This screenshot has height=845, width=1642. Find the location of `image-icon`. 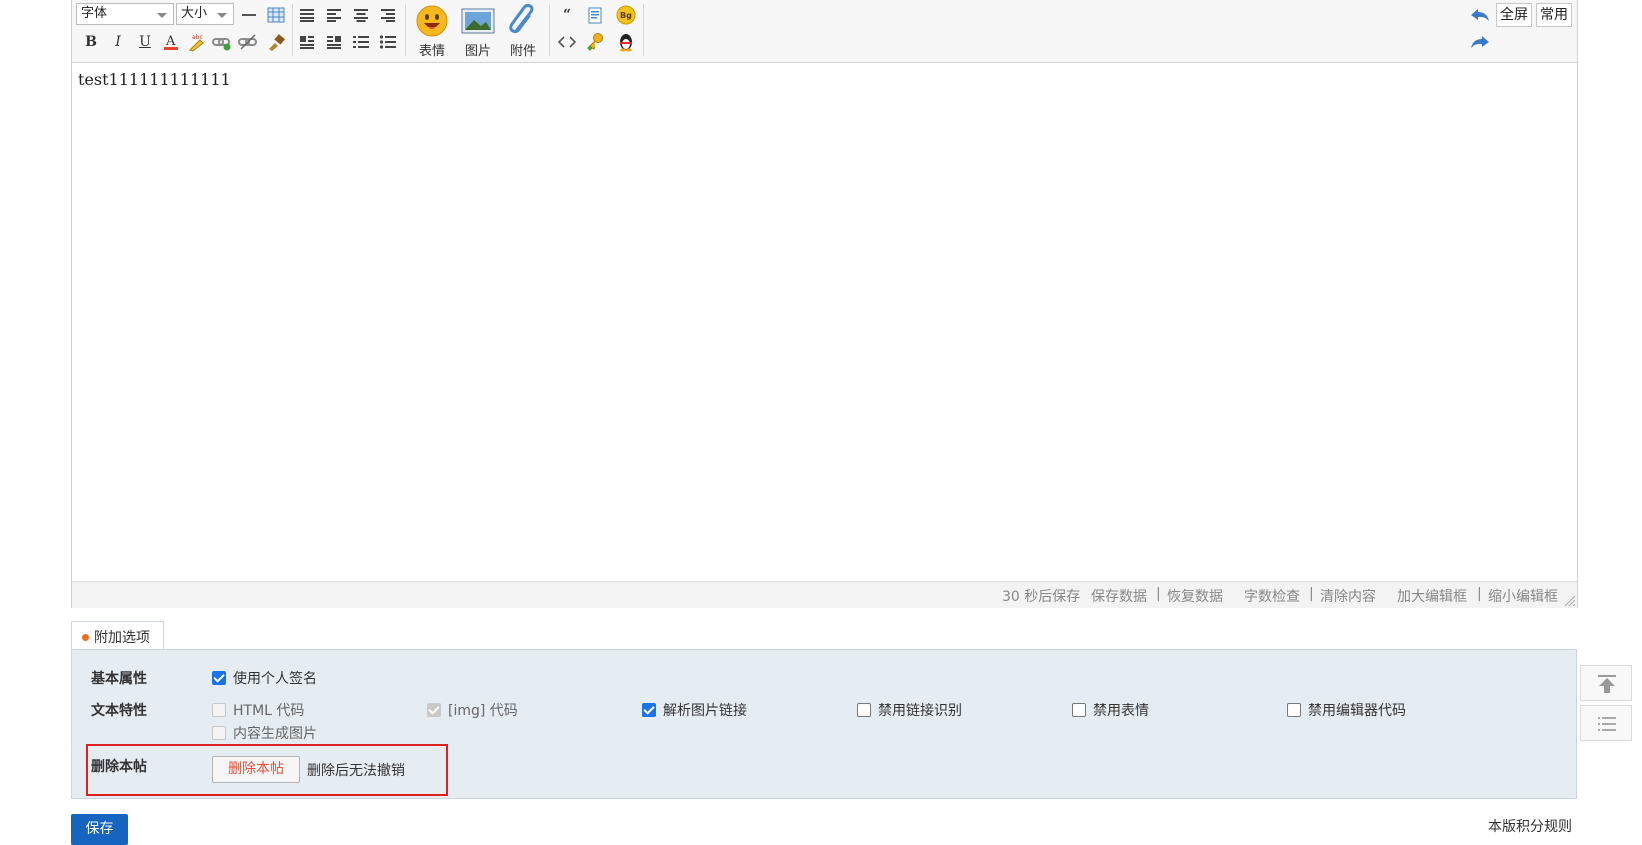

image-icon is located at coordinates (478, 21).